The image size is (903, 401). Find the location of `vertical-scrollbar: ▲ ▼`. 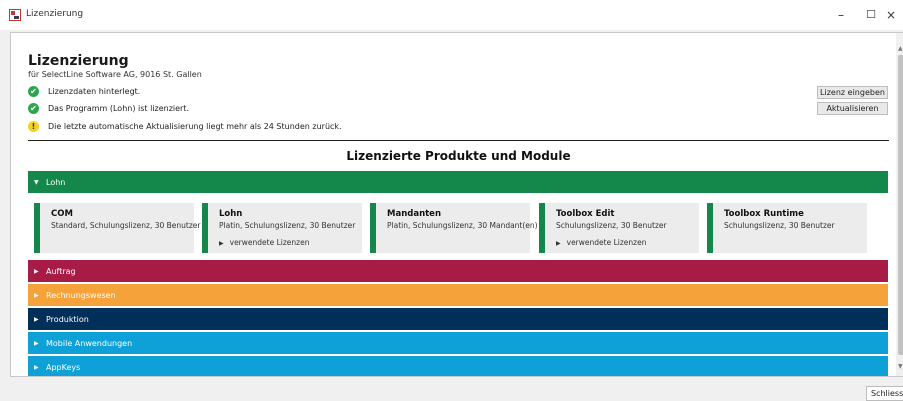

vertical-scrollbar: ▲ ▼ is located at coordinates (899, 204).